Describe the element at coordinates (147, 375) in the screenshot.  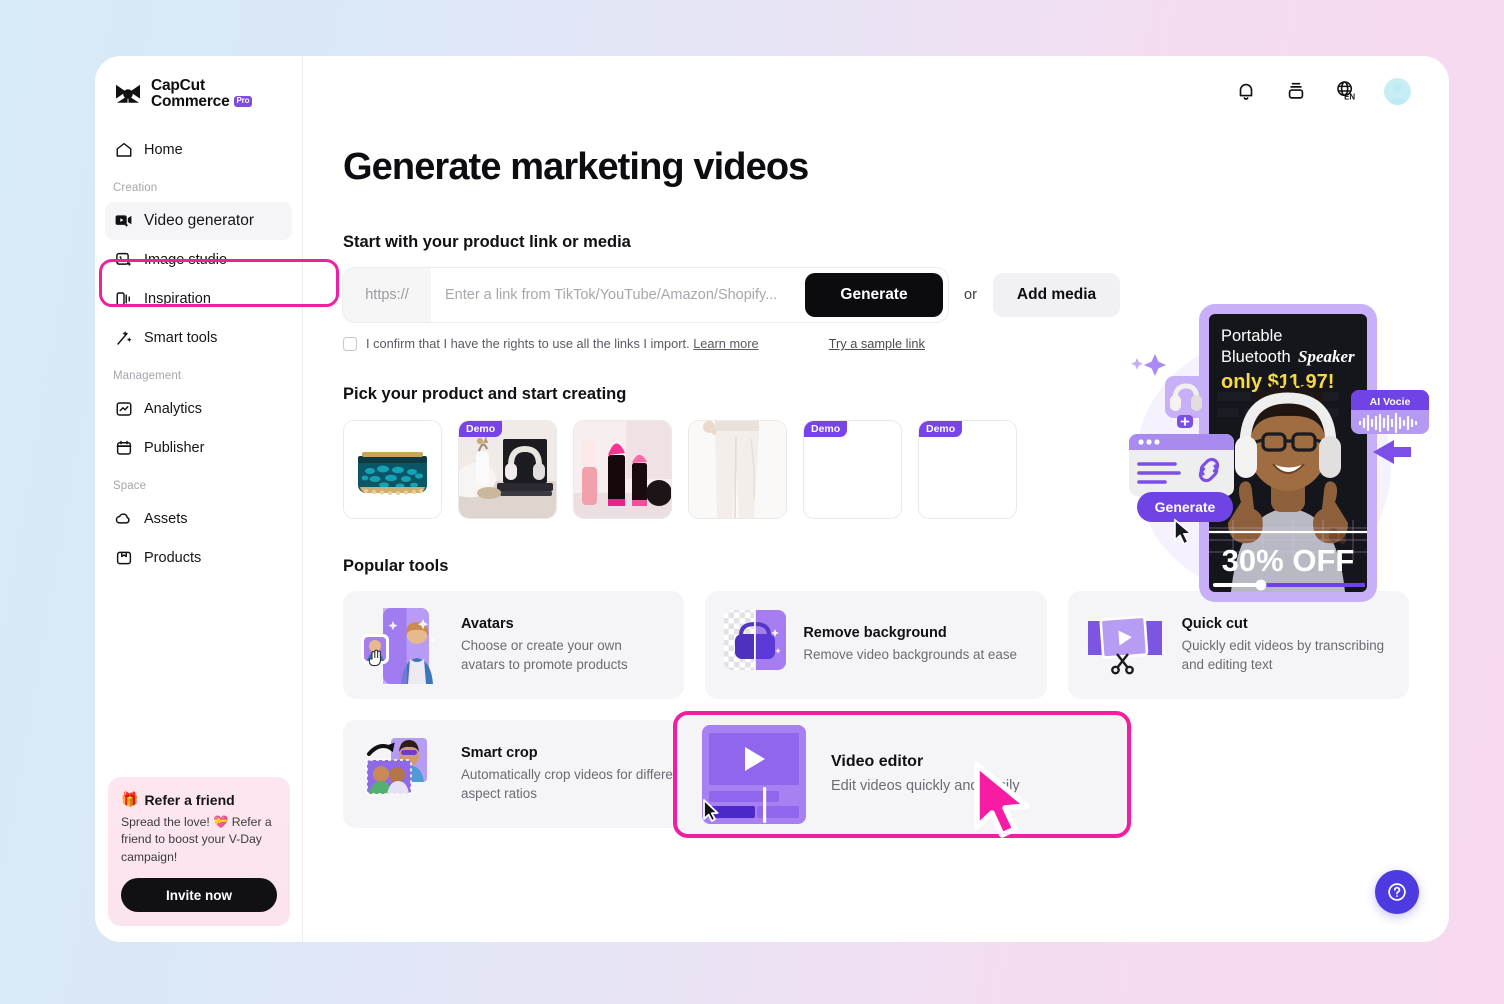
I see `sidebar-group-management: Management` at that location.